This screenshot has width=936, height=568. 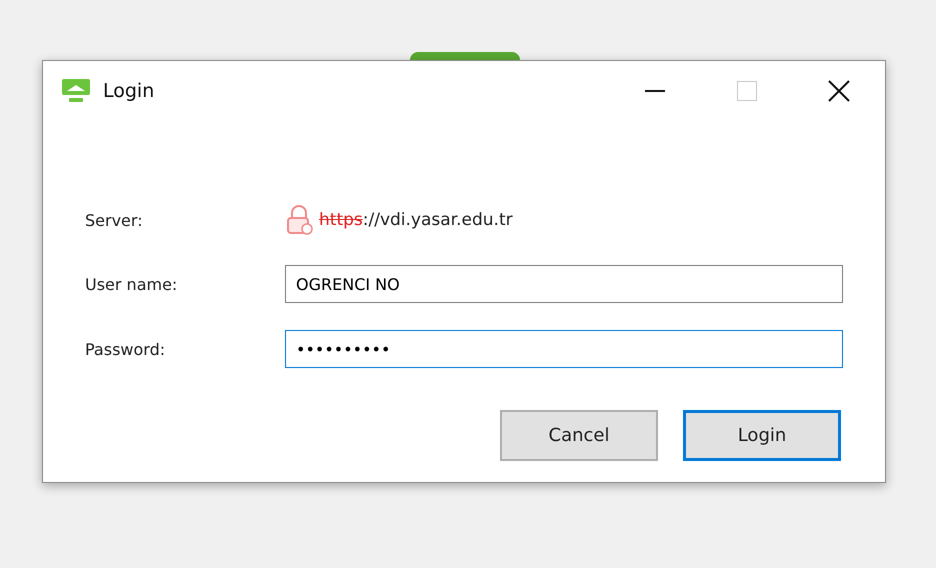 I want to click on input-field: ••••••••••, so click(x=564, y=349).